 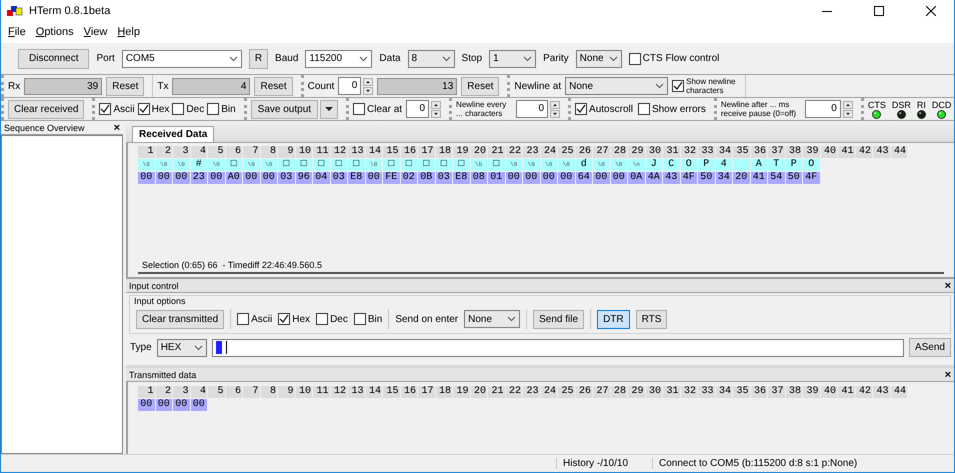 What do you see at coordinates (929, 347) in the screenshot?
I see `send-button: ASend` at bounding box center [929, 347].